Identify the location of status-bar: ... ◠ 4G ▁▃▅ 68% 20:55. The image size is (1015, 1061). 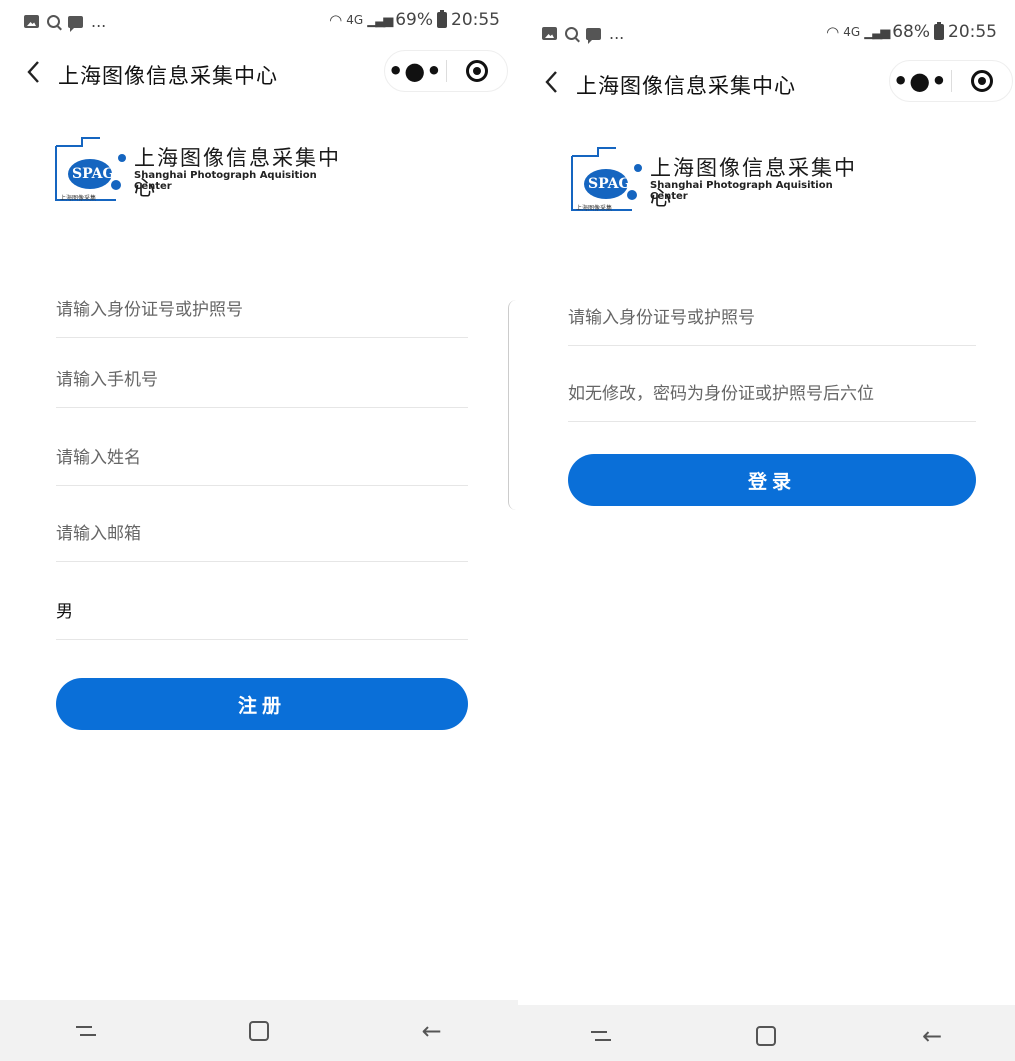
(766, 40).